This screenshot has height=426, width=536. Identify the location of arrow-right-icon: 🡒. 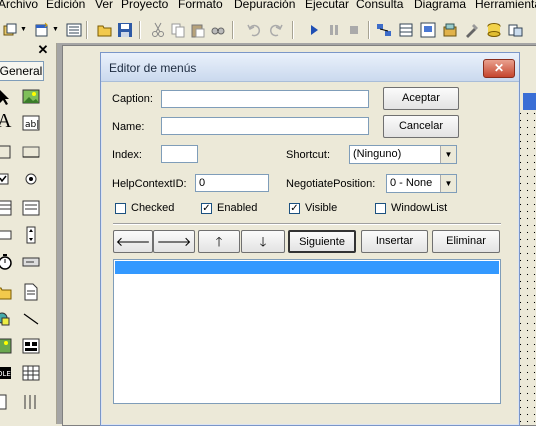
(174, 241).